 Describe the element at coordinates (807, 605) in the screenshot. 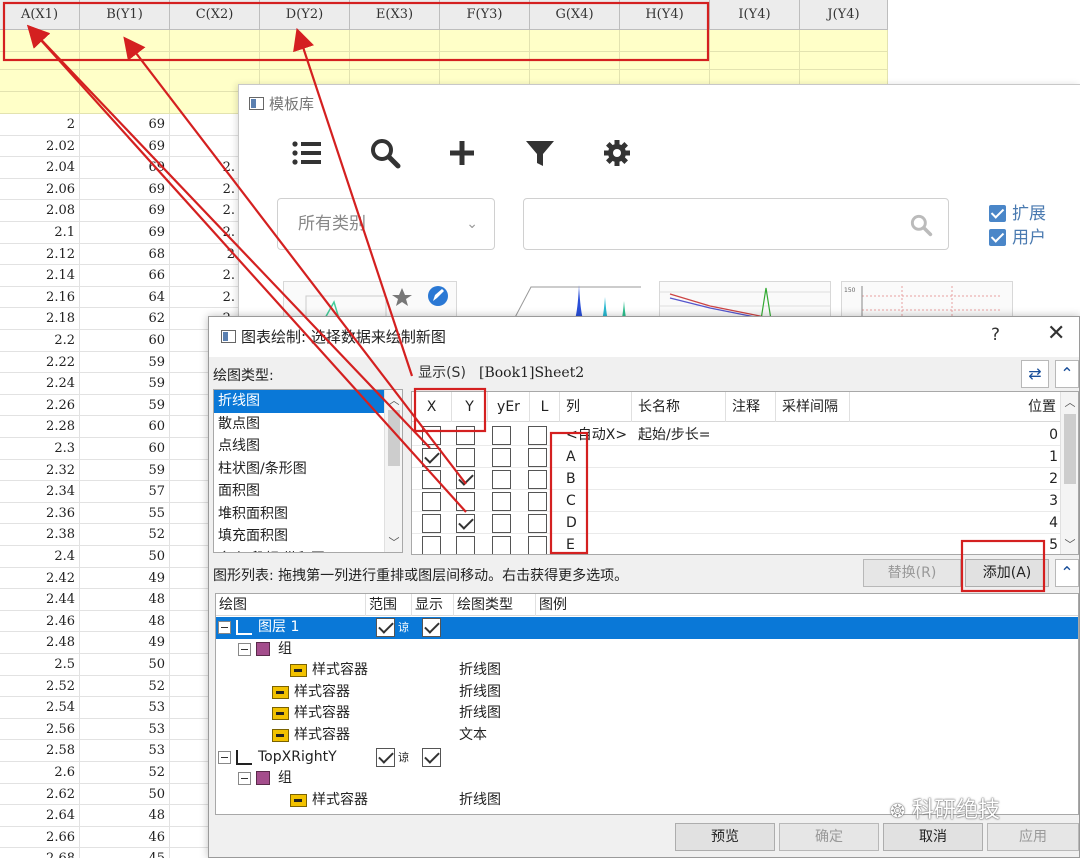

I see `plot-list-header-cell: 图例` at that location.